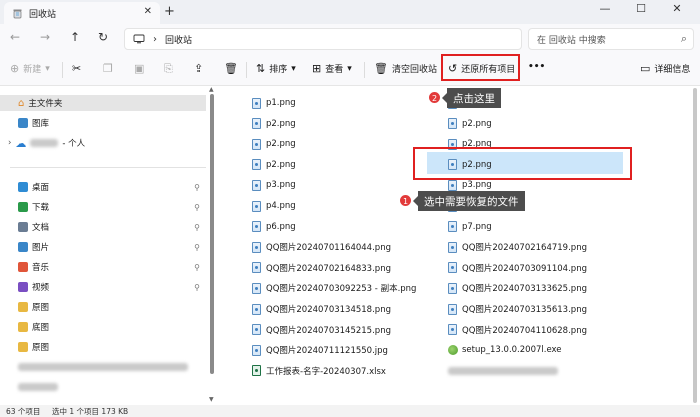 The width and height of the screenshot is (700, 417). I want to click on address-row: ← → ↑ ↻ › 回收站 在 回收站 中搜索 ⌕, so click(350, 39).